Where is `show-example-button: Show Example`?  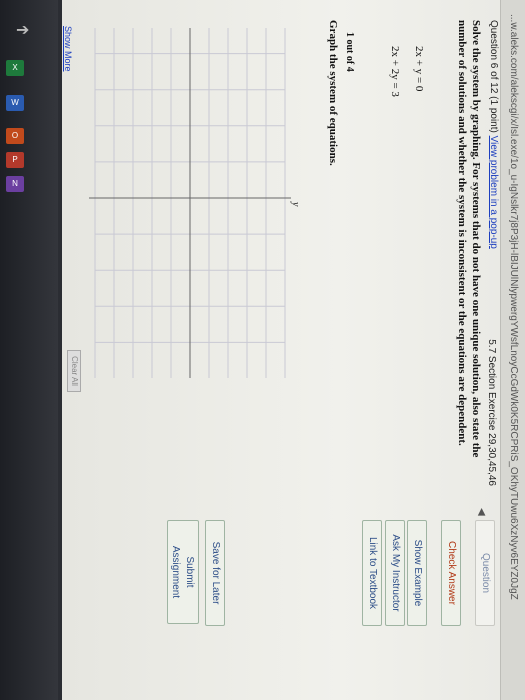 show-example-button: Show Example is located at coordinates (417, 573).